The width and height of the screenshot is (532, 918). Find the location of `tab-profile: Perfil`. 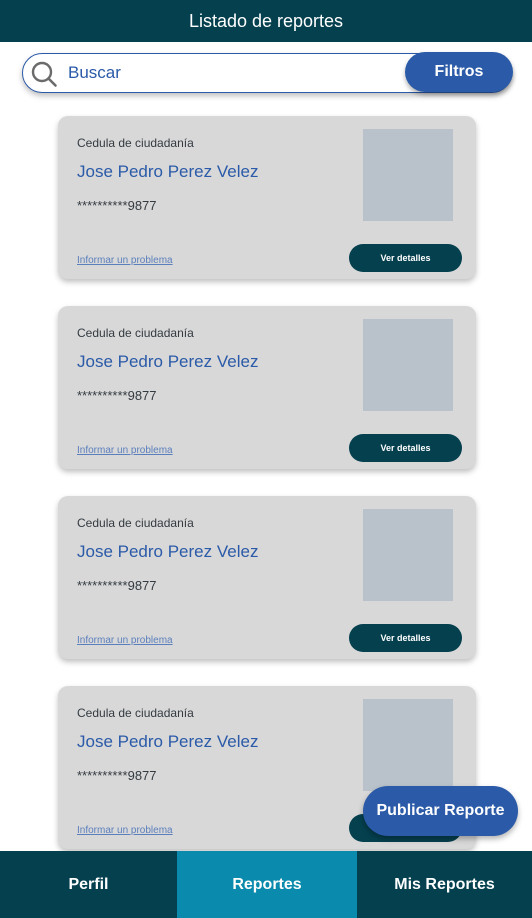

tab-profile: Perfil is located at coordinates (88, 884).